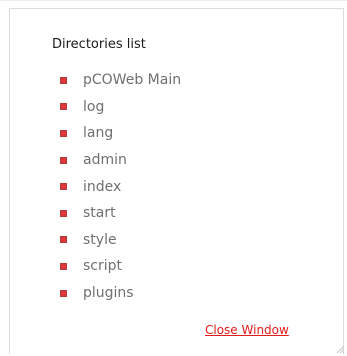 The height and width of the screenshot is (356, 347). What do you see at coordinates (99, 44) in the screenshot?
I see `panel-title: Directories list` at bounding box center [99, 44].